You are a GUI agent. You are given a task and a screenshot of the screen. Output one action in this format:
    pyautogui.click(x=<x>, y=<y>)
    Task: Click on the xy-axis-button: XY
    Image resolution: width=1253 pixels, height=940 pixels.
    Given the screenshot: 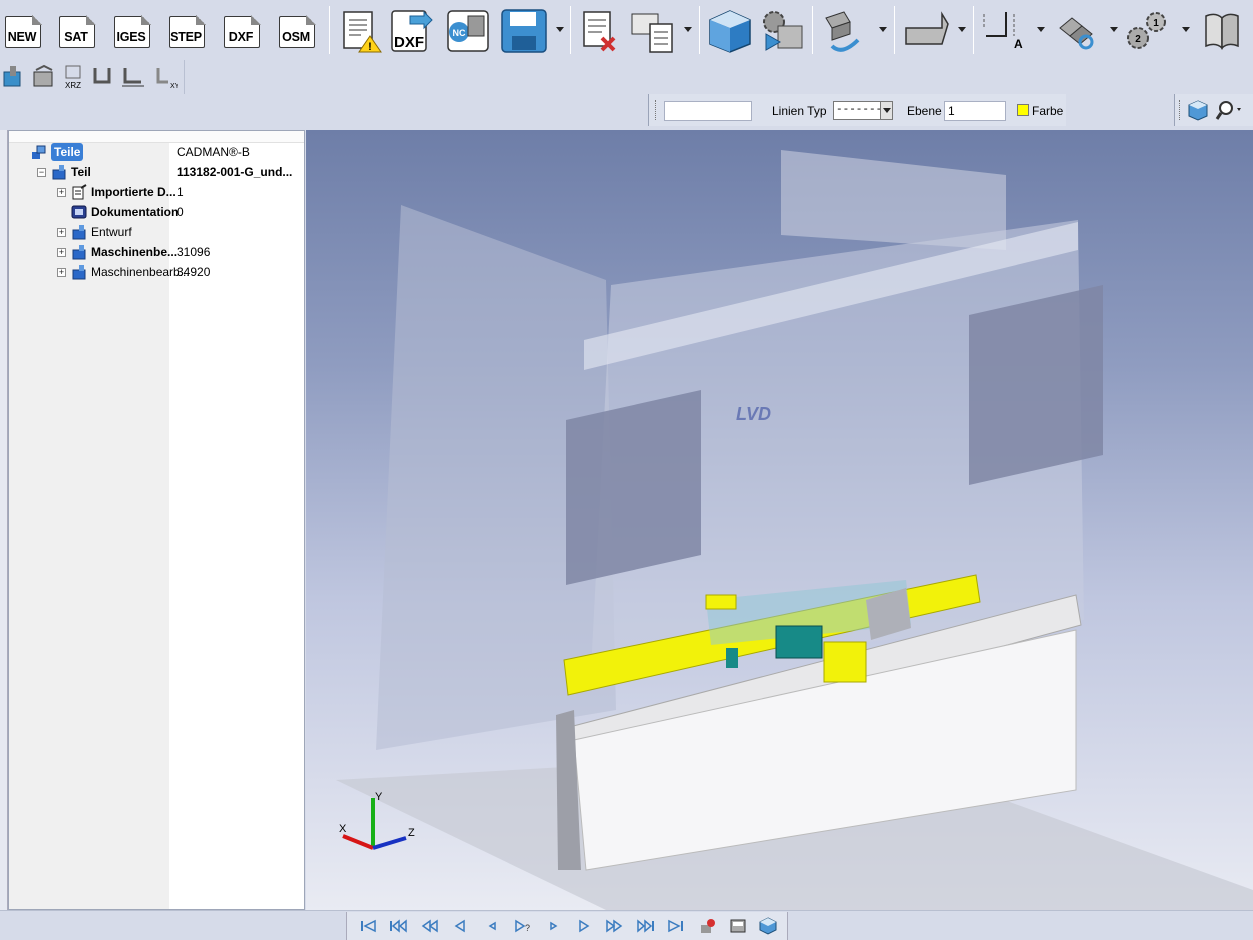 What is the action you would take?
    pyautogui.click(x=166, y=77)
    